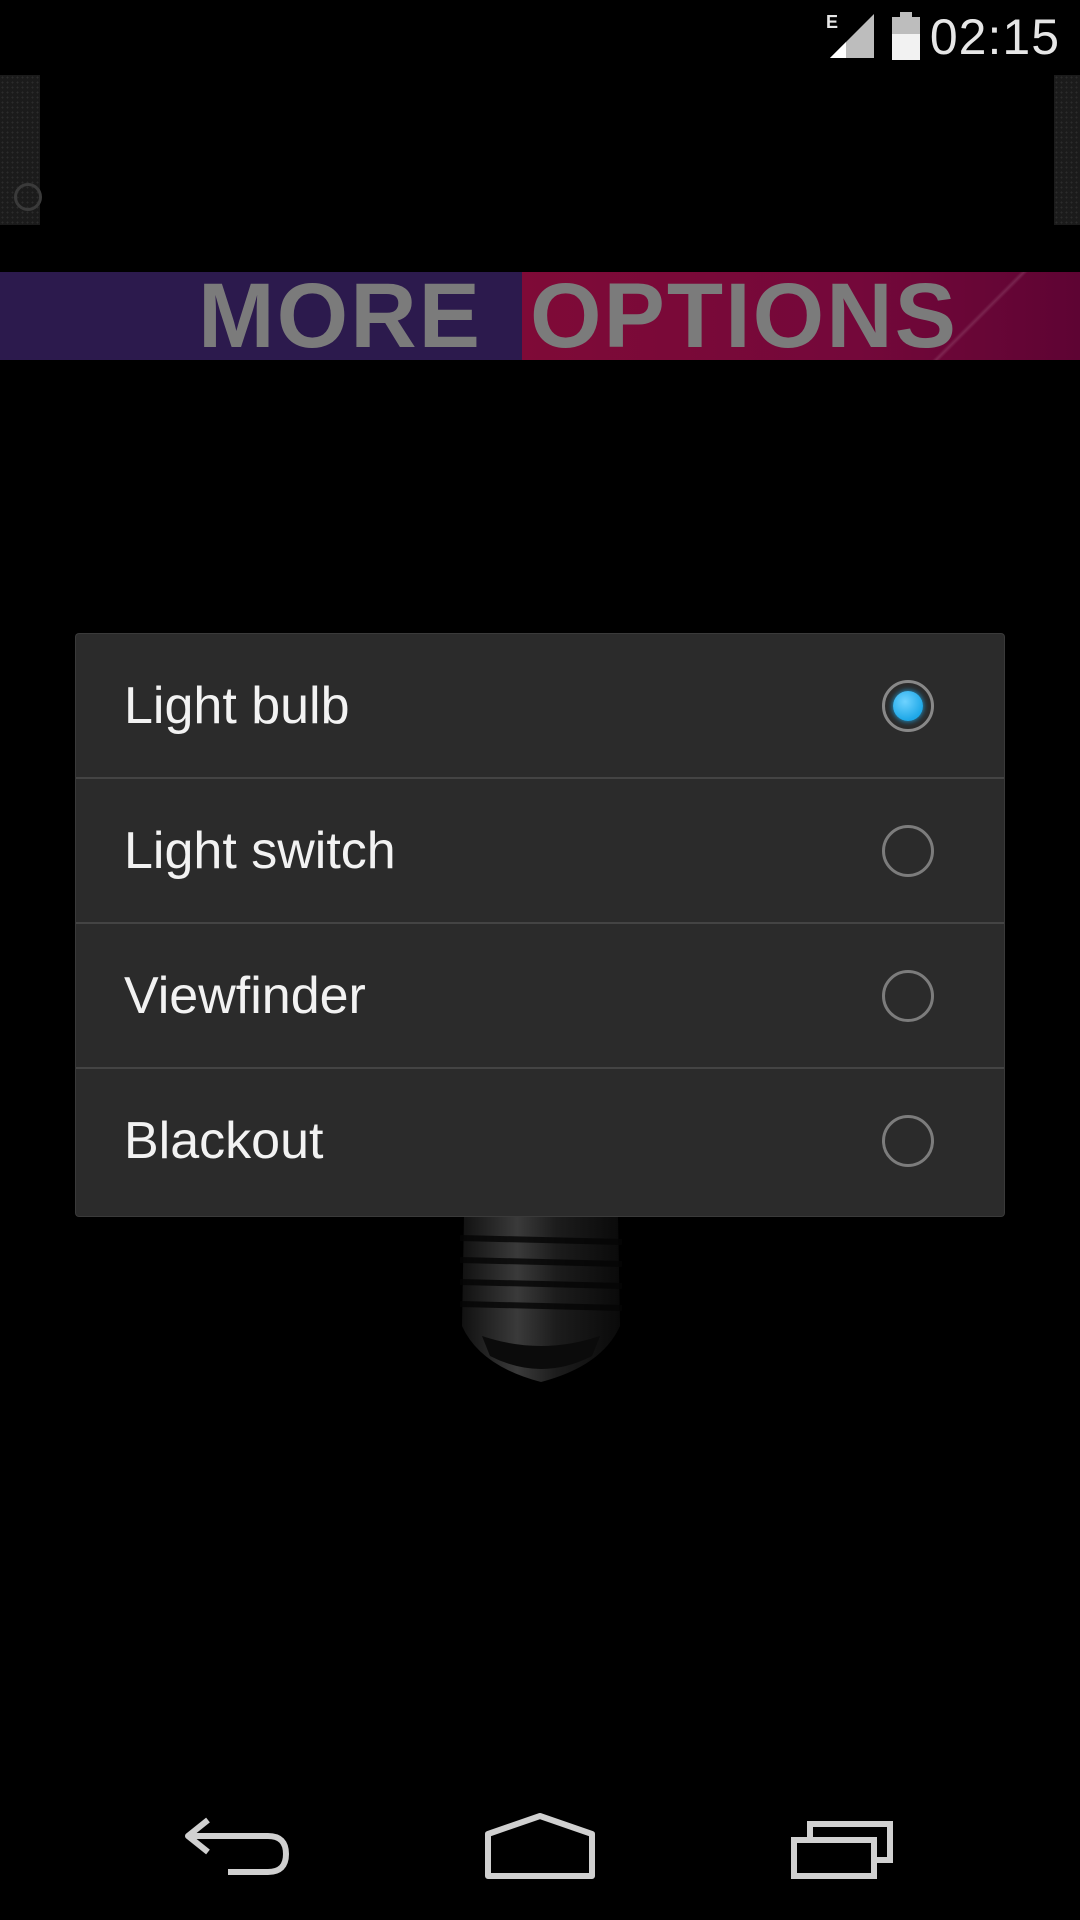 This screenshot has height=1920, width=1080. What do you see at coordinates (994, 37) in the screenshot?
I see `status-time: 02:15` at bounding box center [994, 37].